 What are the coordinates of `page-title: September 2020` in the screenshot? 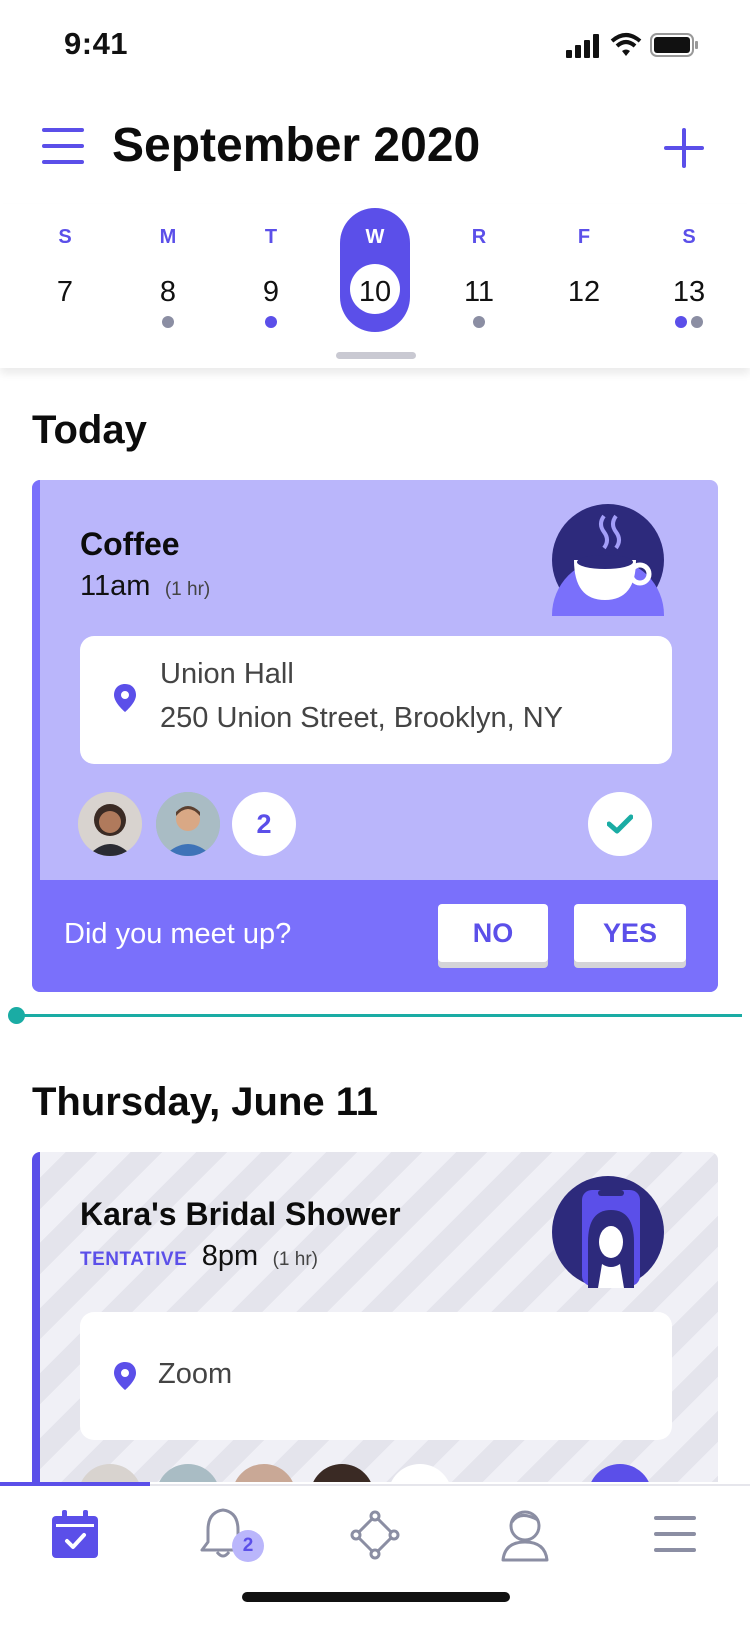 It's located at (296, 145).